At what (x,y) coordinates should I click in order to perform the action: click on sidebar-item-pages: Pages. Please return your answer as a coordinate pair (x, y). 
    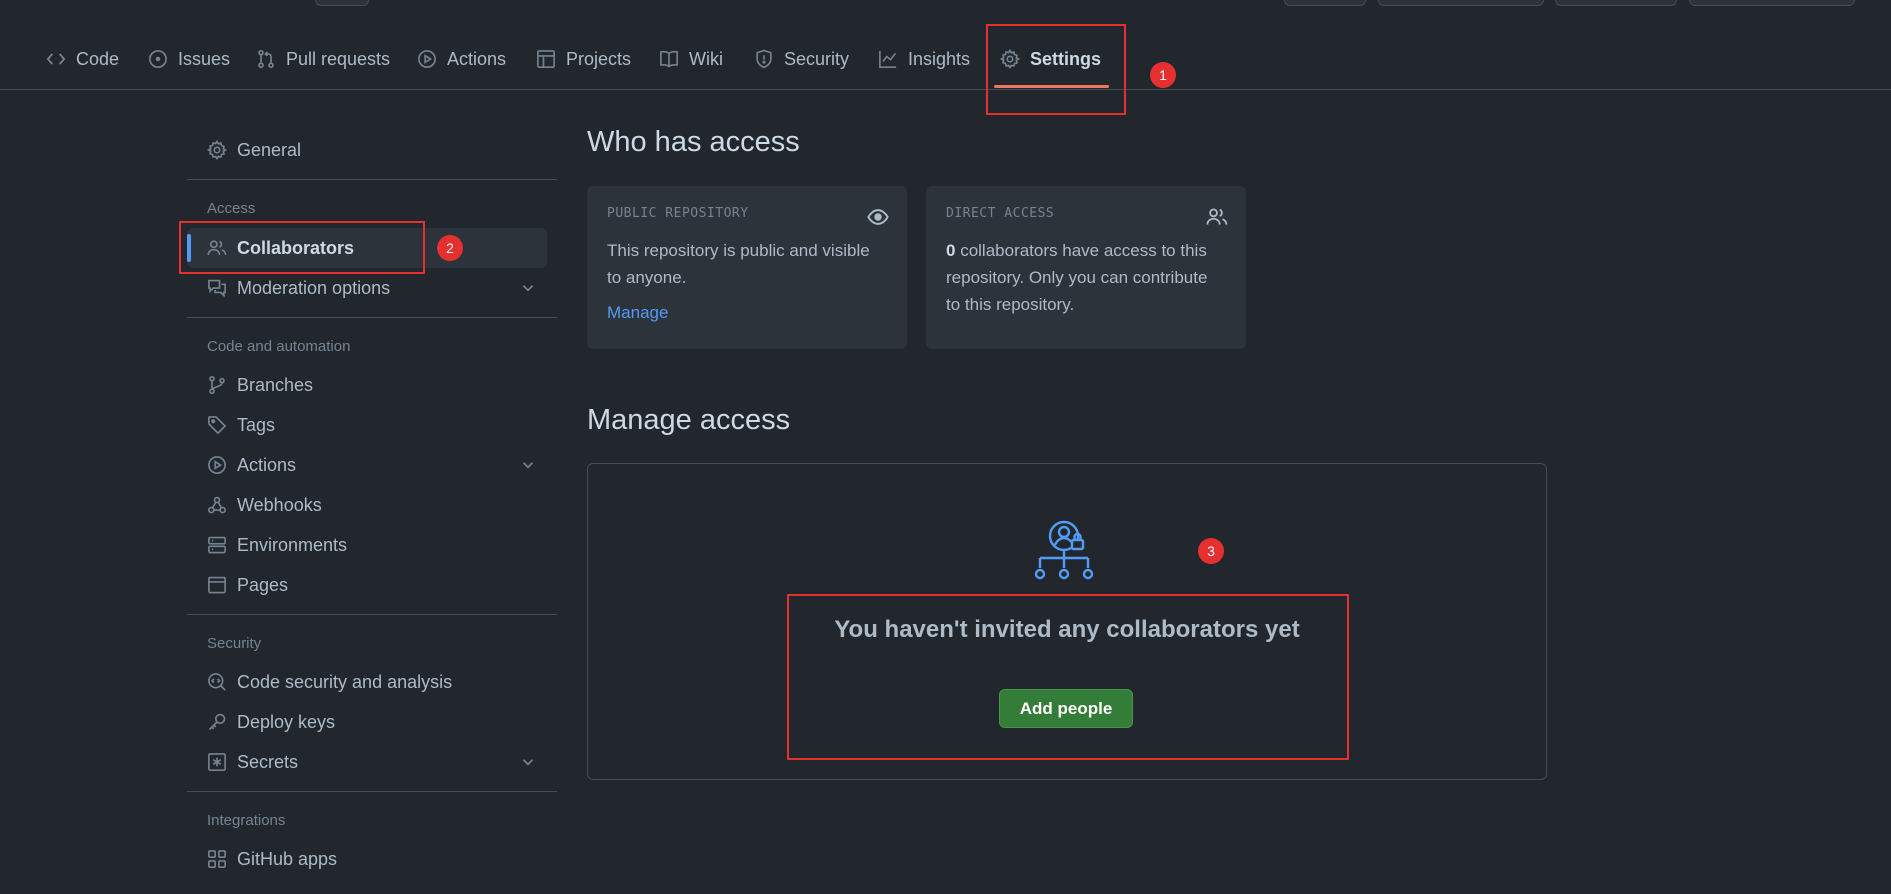
    Looking at the image, I should click on (367, 585).